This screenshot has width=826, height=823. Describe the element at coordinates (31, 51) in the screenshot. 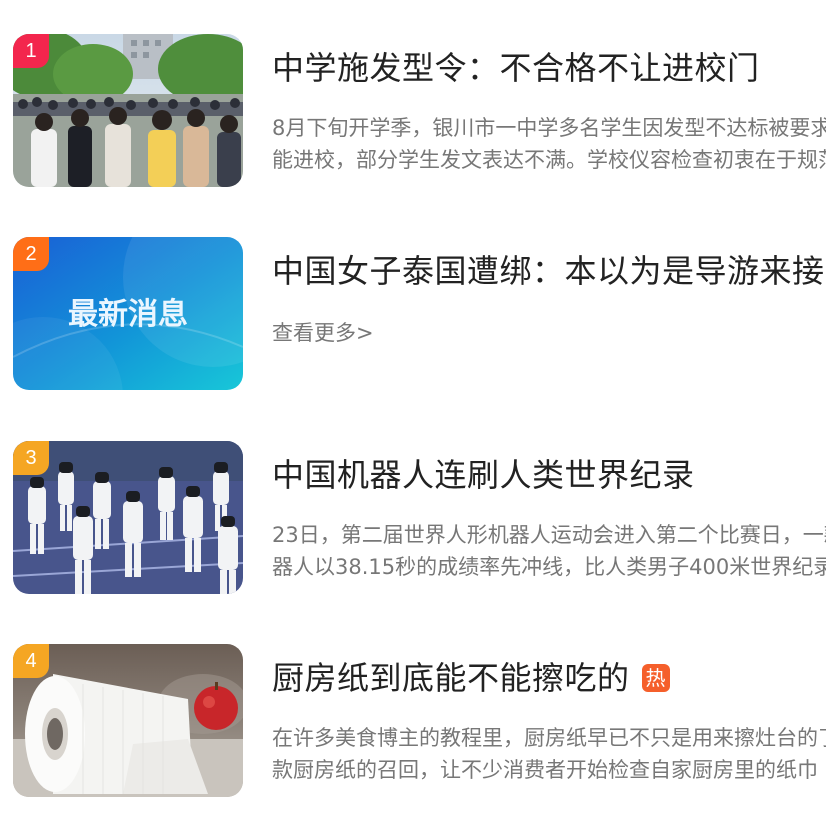

I see `rank-badge: 1` at that location.